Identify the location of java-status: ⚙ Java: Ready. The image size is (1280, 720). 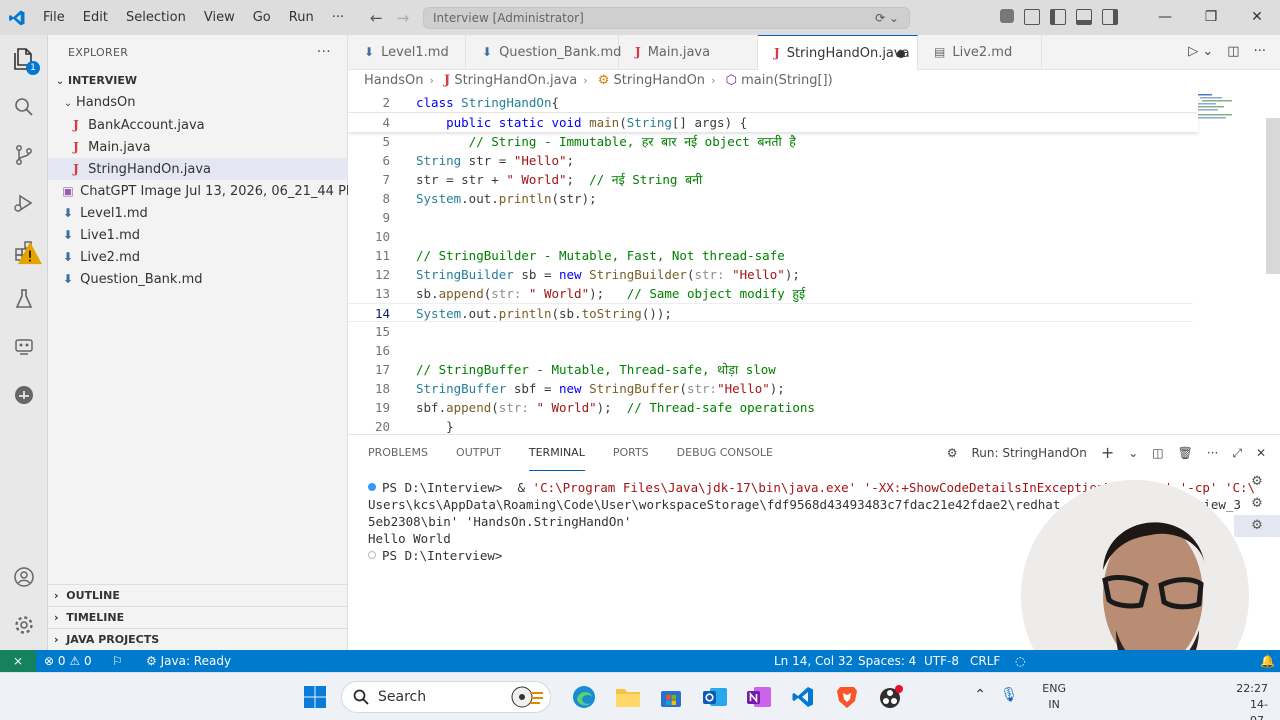
(188, 661).